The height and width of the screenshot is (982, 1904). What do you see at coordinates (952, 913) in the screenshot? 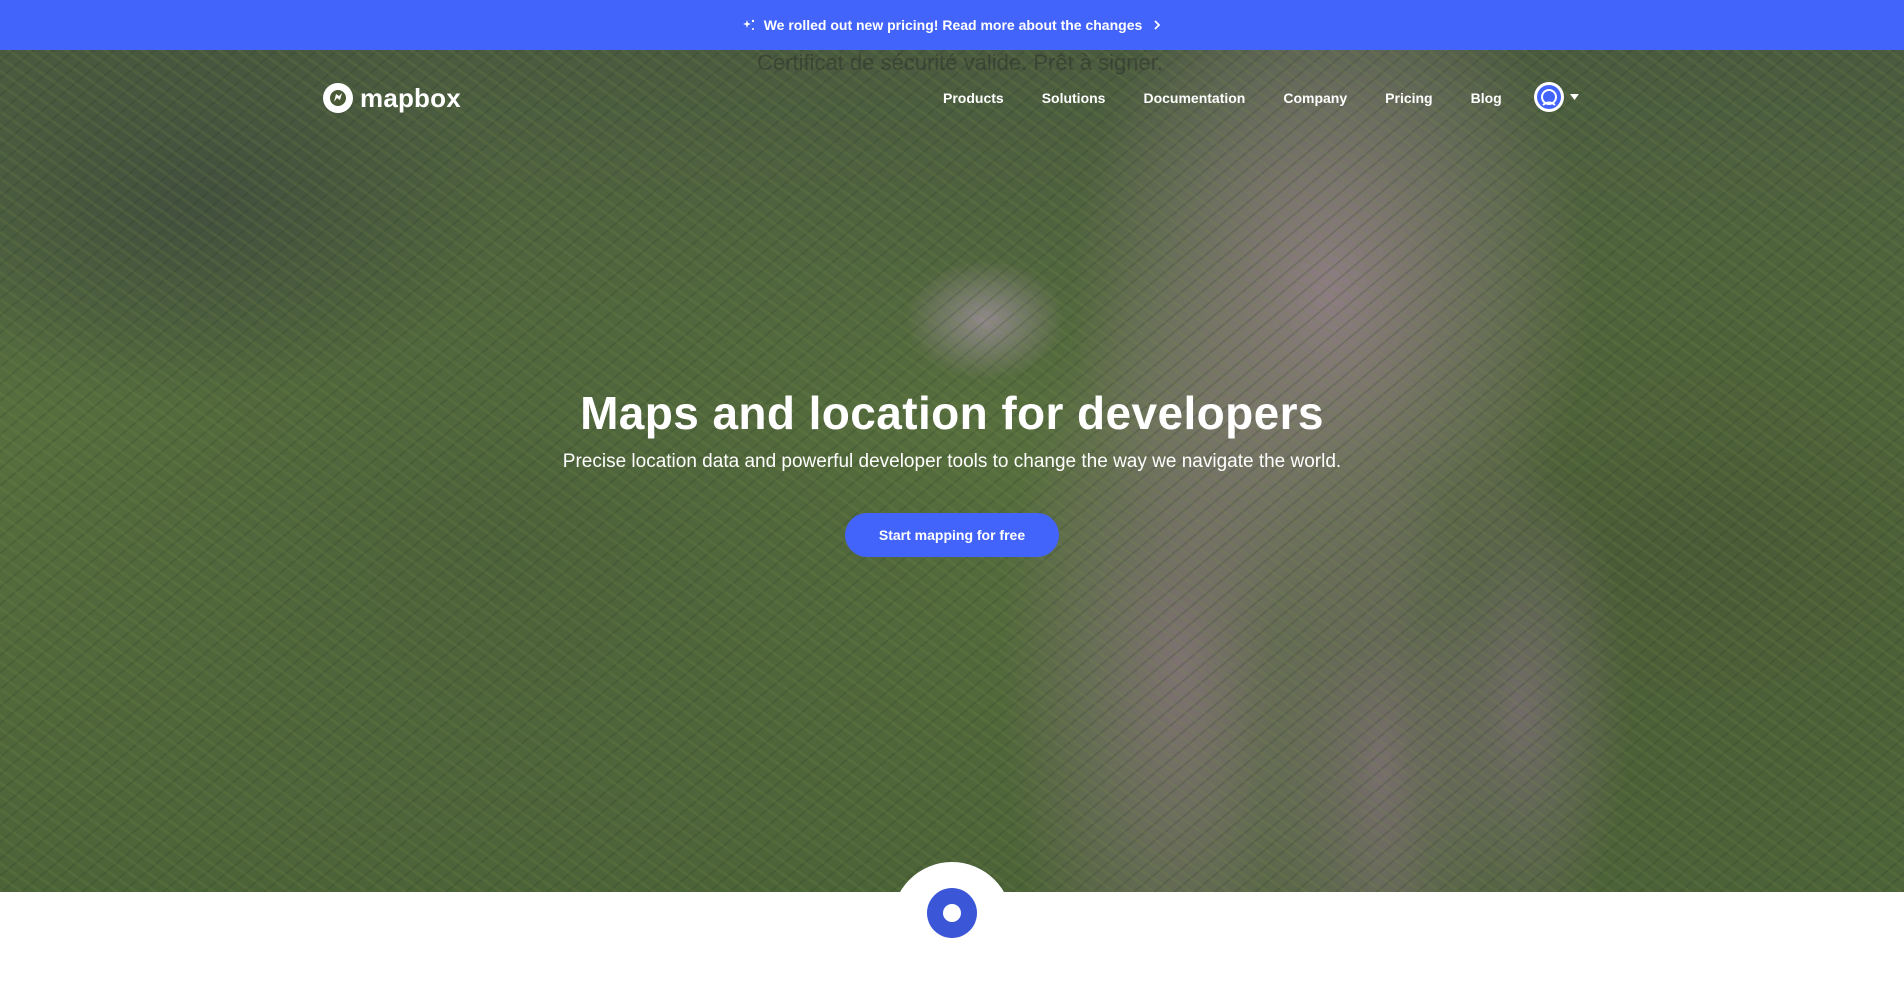
I see `location-dot-icon` at bounding box center [952, 913].